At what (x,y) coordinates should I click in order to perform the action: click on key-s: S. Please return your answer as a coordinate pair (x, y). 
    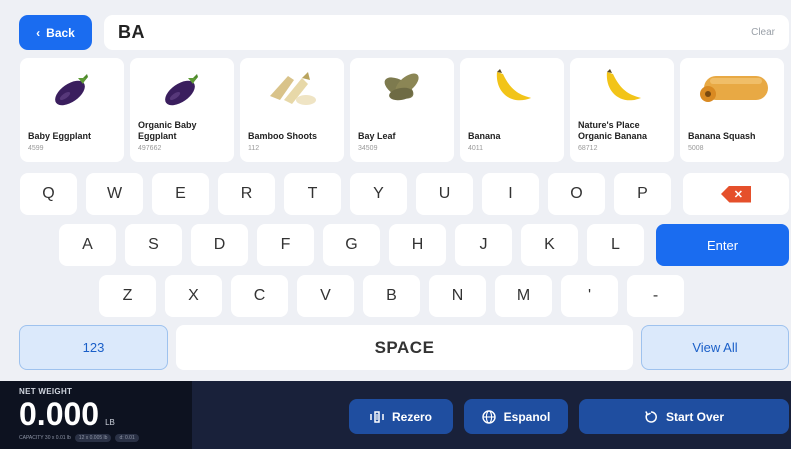
    Looking at the image, I should click on (153, 245).